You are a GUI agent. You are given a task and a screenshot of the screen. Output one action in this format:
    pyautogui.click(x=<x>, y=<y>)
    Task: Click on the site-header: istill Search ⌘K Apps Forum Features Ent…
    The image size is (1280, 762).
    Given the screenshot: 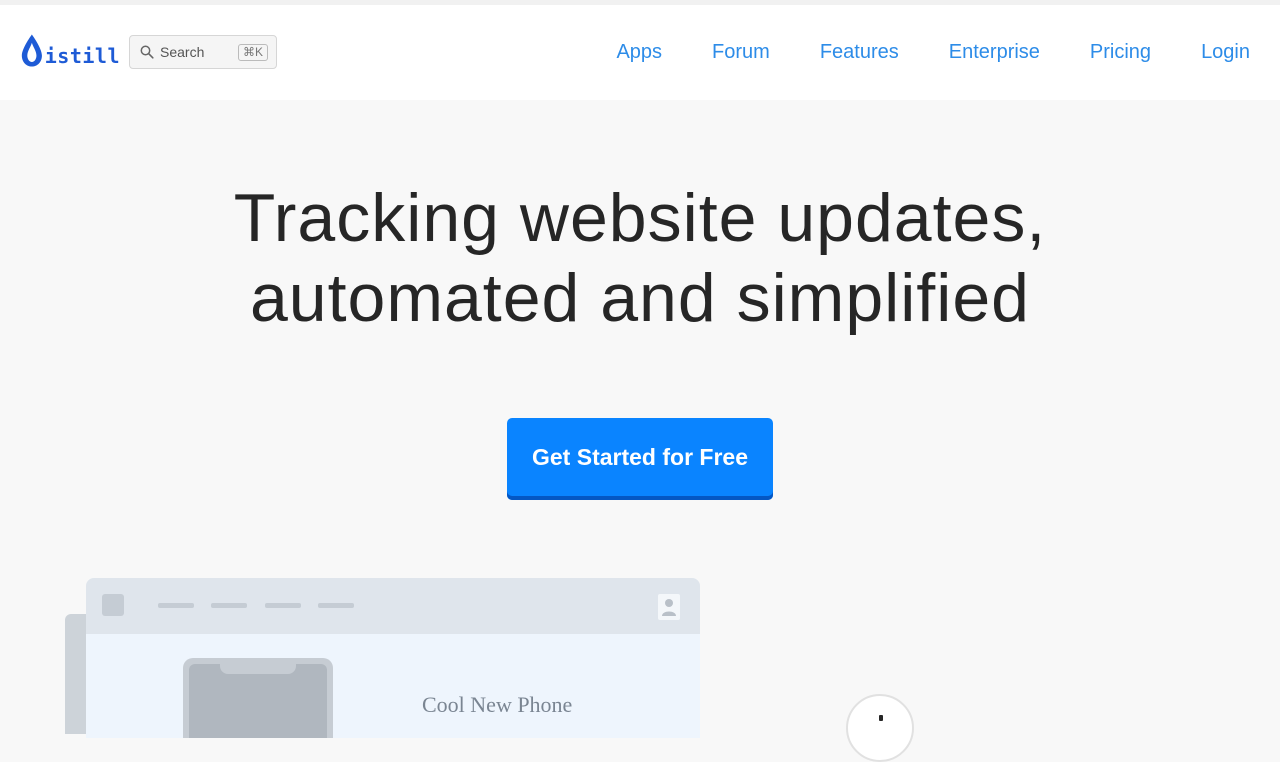 What is the action you would take?
    pyautogui.click(x=640, y=52)
    